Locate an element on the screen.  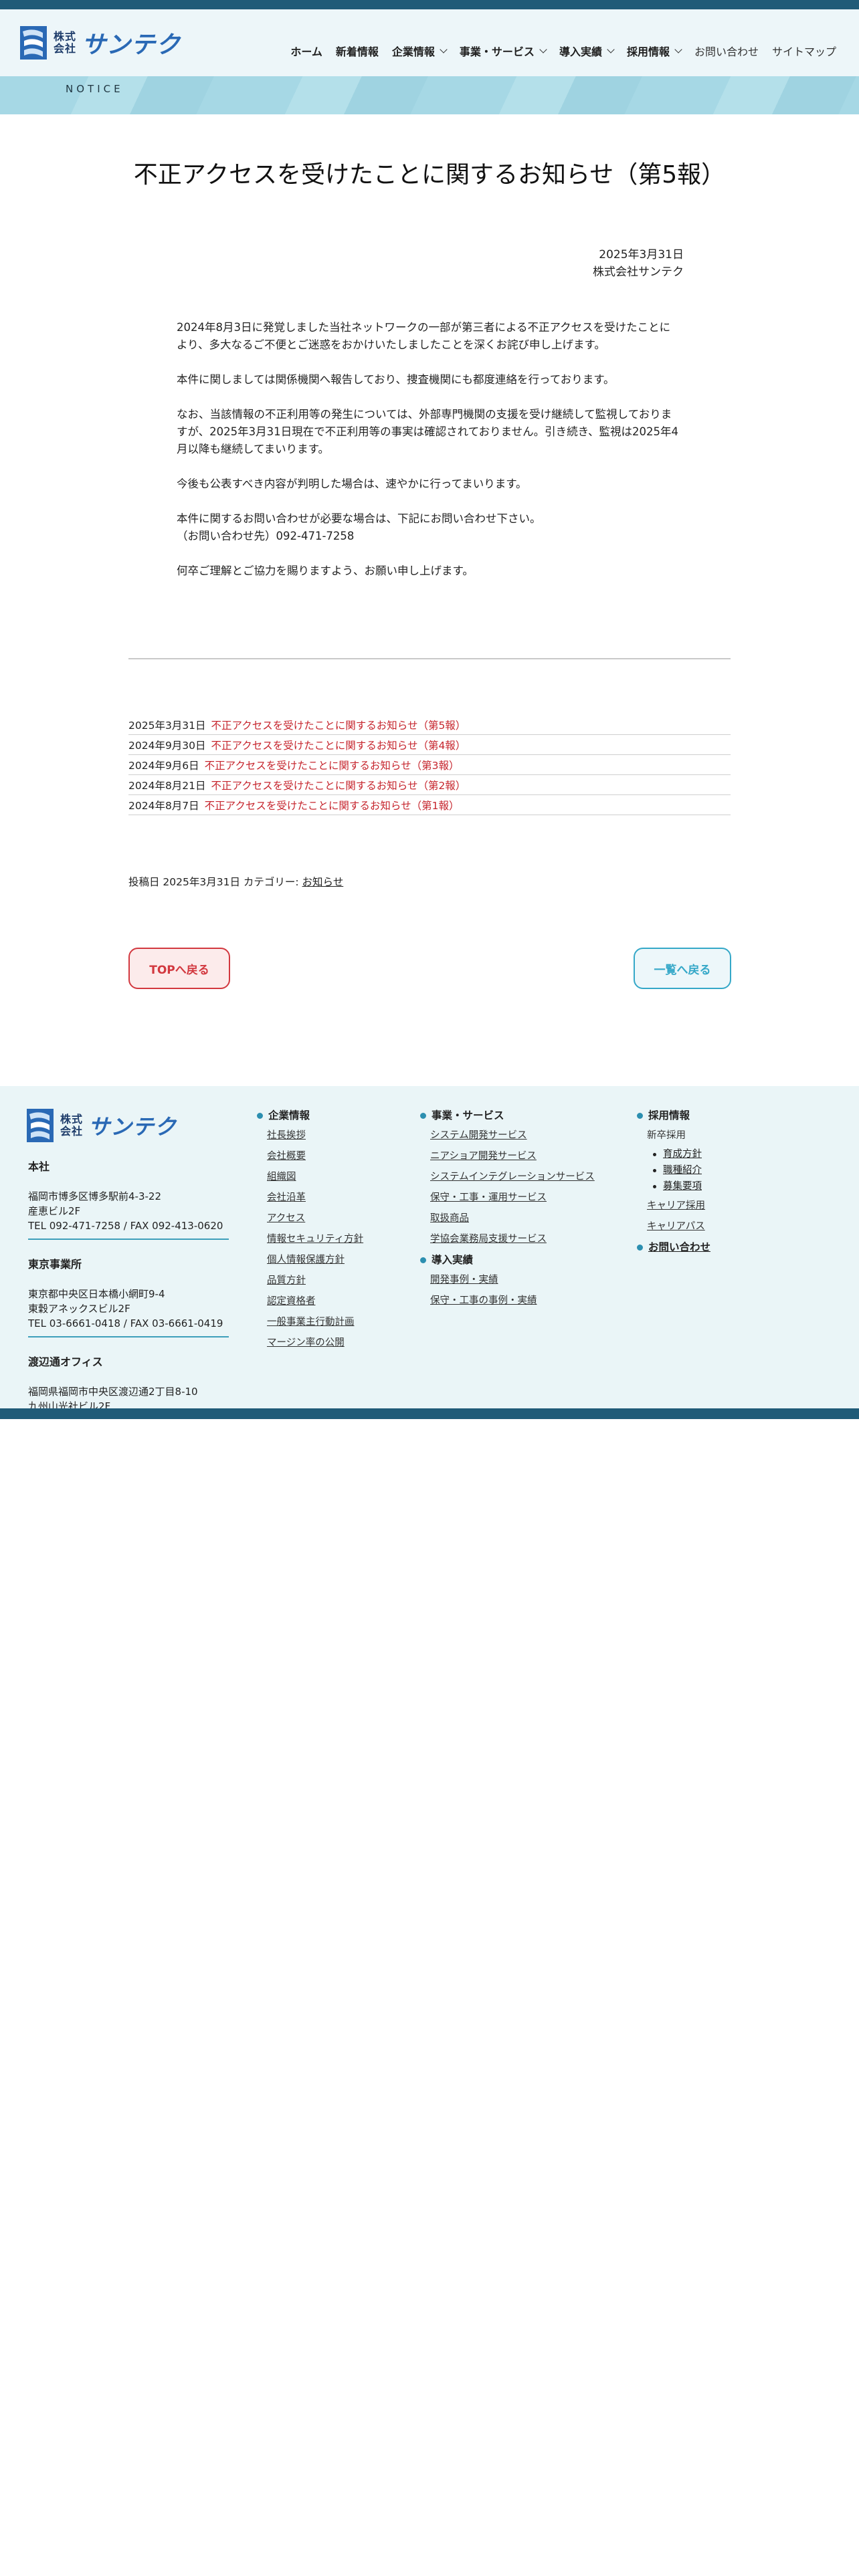
footer-link: 取扱商品 is located at coordinates (512, 1218).